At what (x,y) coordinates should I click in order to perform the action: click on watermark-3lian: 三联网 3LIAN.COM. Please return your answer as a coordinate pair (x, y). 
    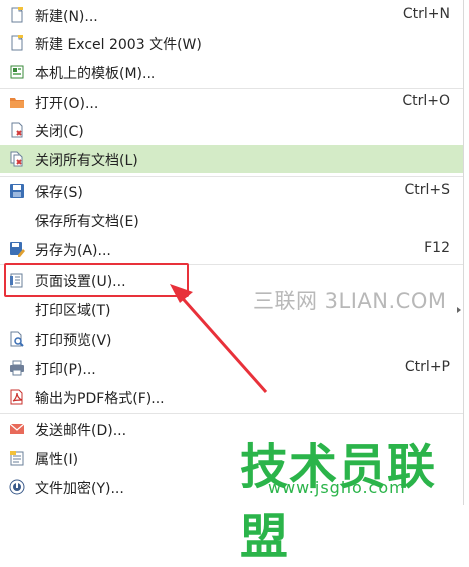
    Looking at the image, I should click on (350, 301).